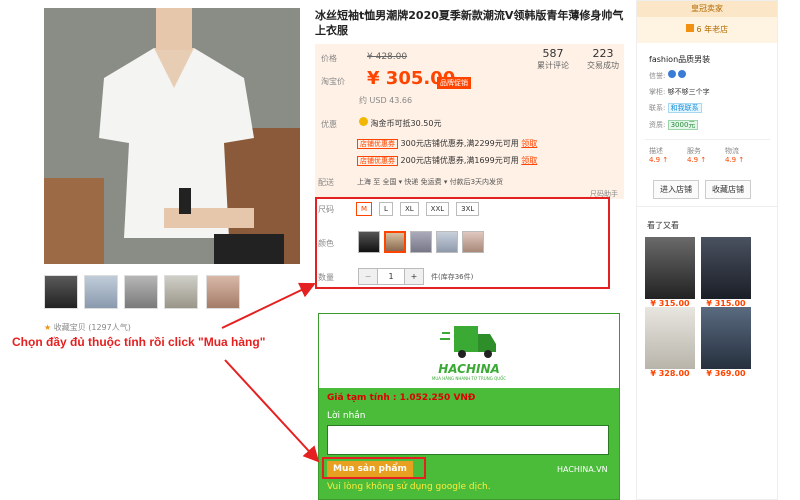 Image resolution: width=800 pixels, height=500 pixels. I want to click on quantity-minus-button: −, so click(368, 276).